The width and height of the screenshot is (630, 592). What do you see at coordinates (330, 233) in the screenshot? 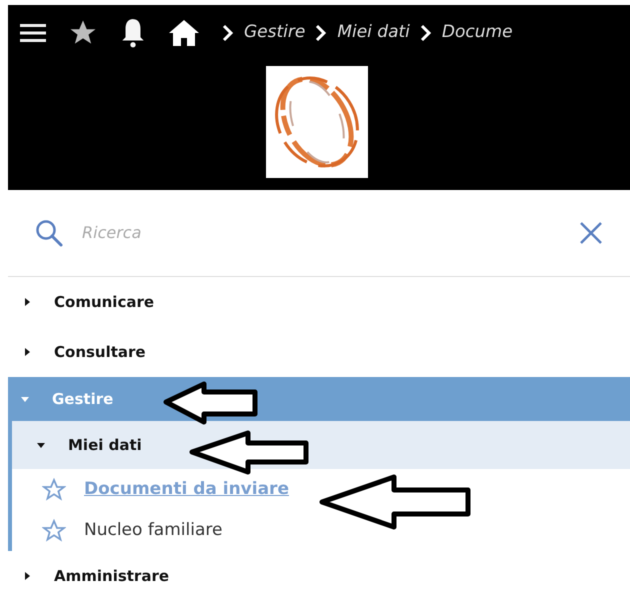
I see `search-field: Ricerca` at bounding box center [330, 233].